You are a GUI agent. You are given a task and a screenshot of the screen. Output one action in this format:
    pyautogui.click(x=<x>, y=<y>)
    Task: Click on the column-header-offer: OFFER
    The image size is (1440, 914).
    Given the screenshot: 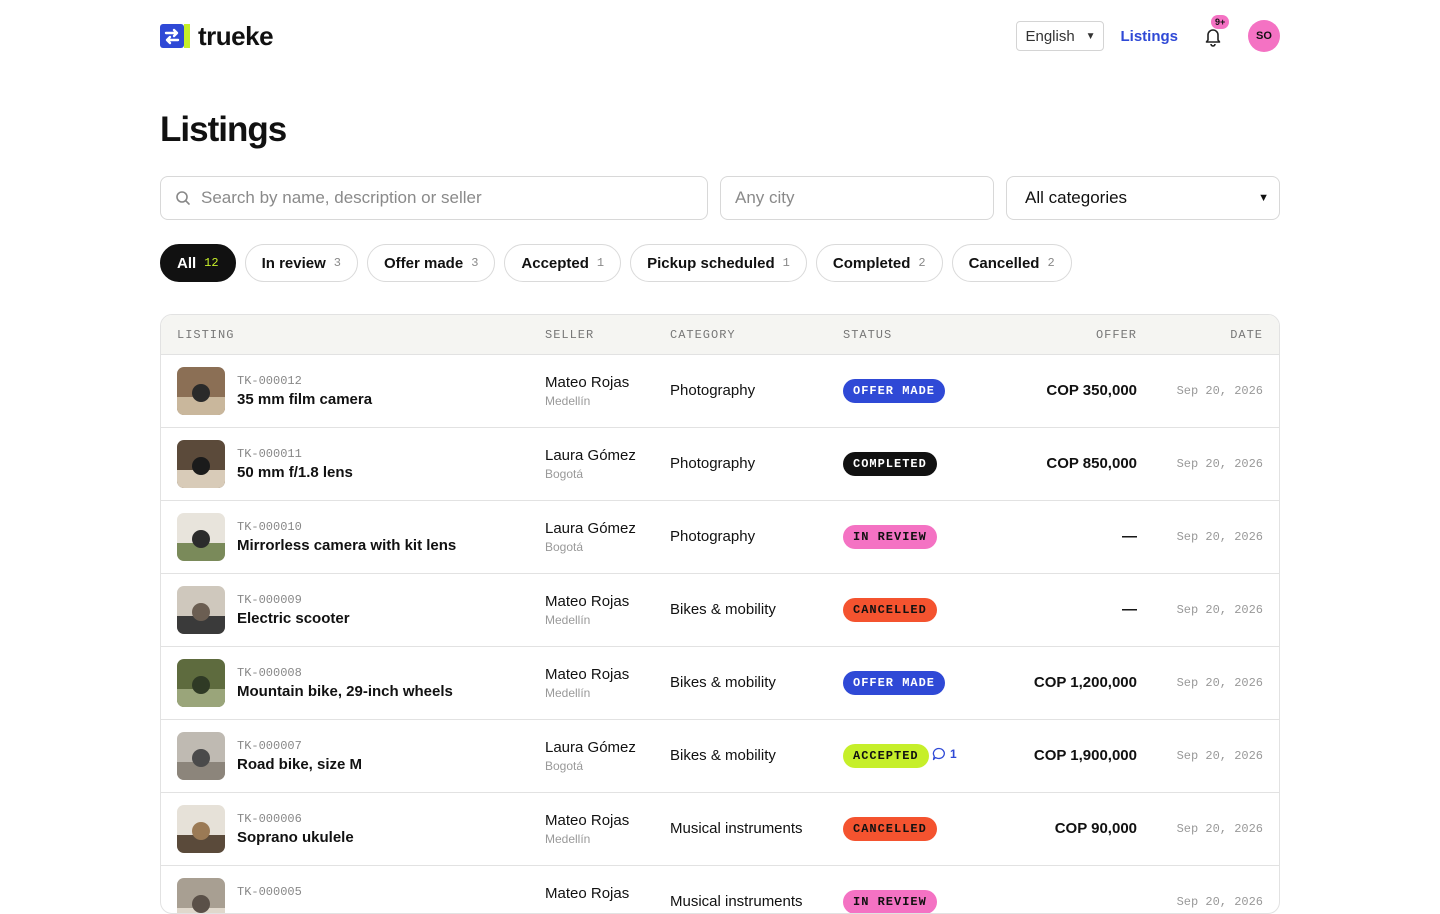 What is the action you would take?
    pyautogui.click(x=1116, y=335)
    